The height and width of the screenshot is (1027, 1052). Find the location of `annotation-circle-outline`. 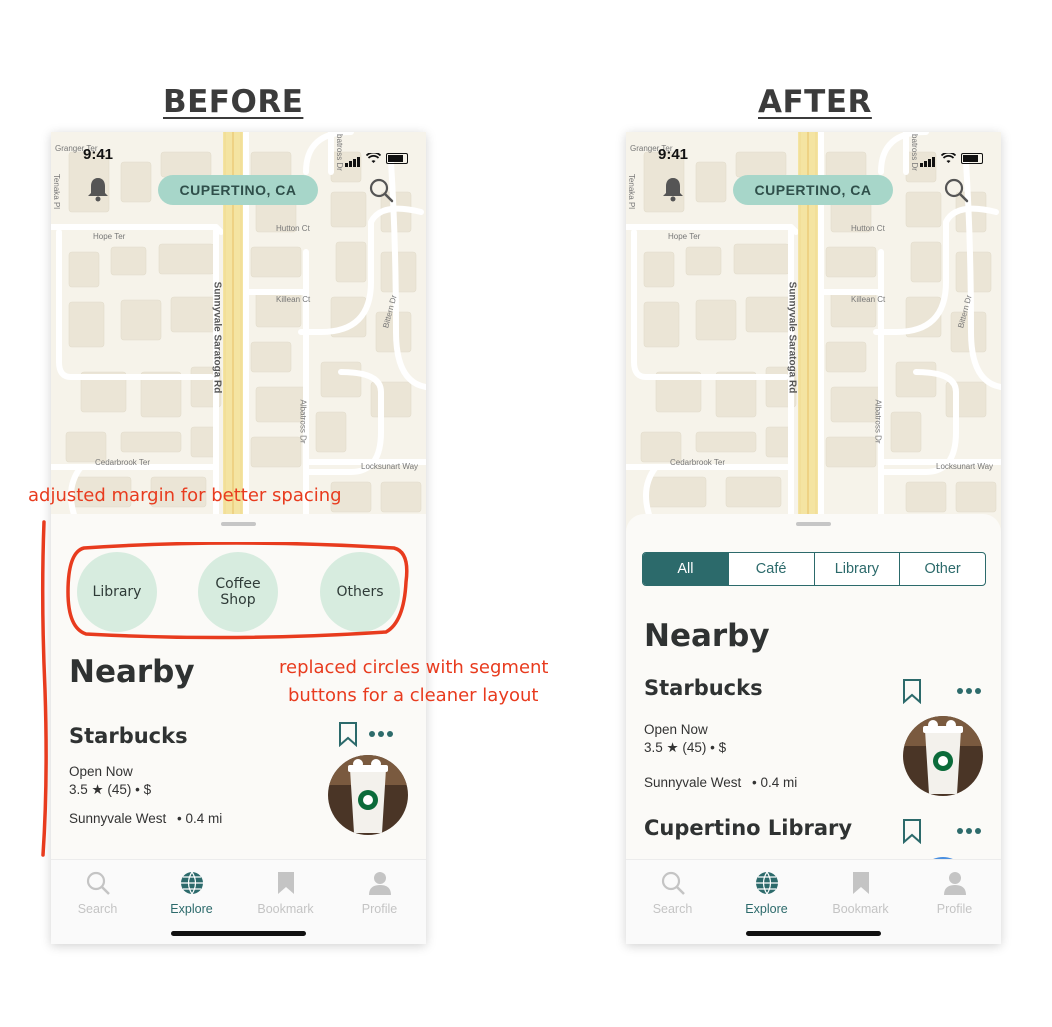

annotation-circle-outline is located at coordinates (237, 591).